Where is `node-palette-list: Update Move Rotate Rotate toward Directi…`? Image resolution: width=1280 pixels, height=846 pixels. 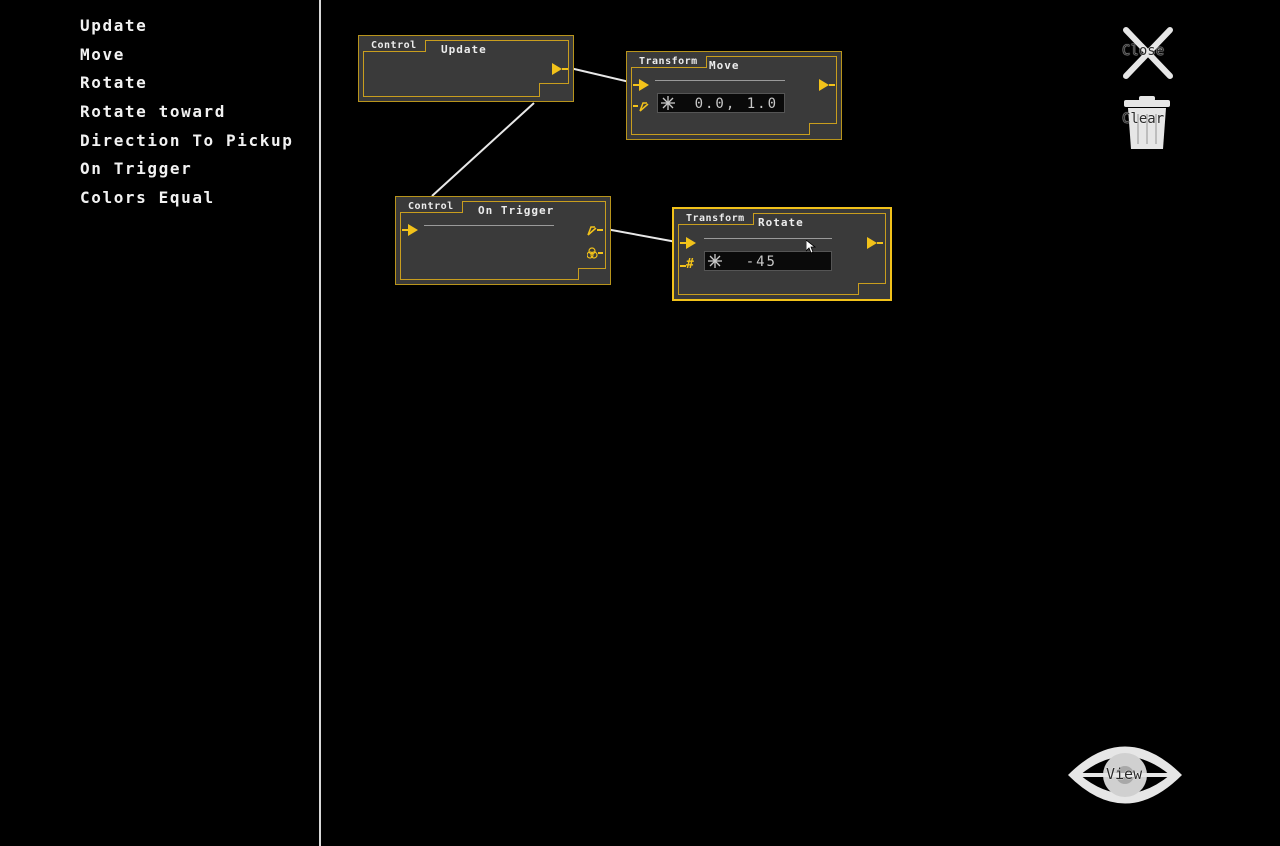 node-palette-list: Update Move Rotate Rotate toward Directi… is located at coordinates (186, 115).